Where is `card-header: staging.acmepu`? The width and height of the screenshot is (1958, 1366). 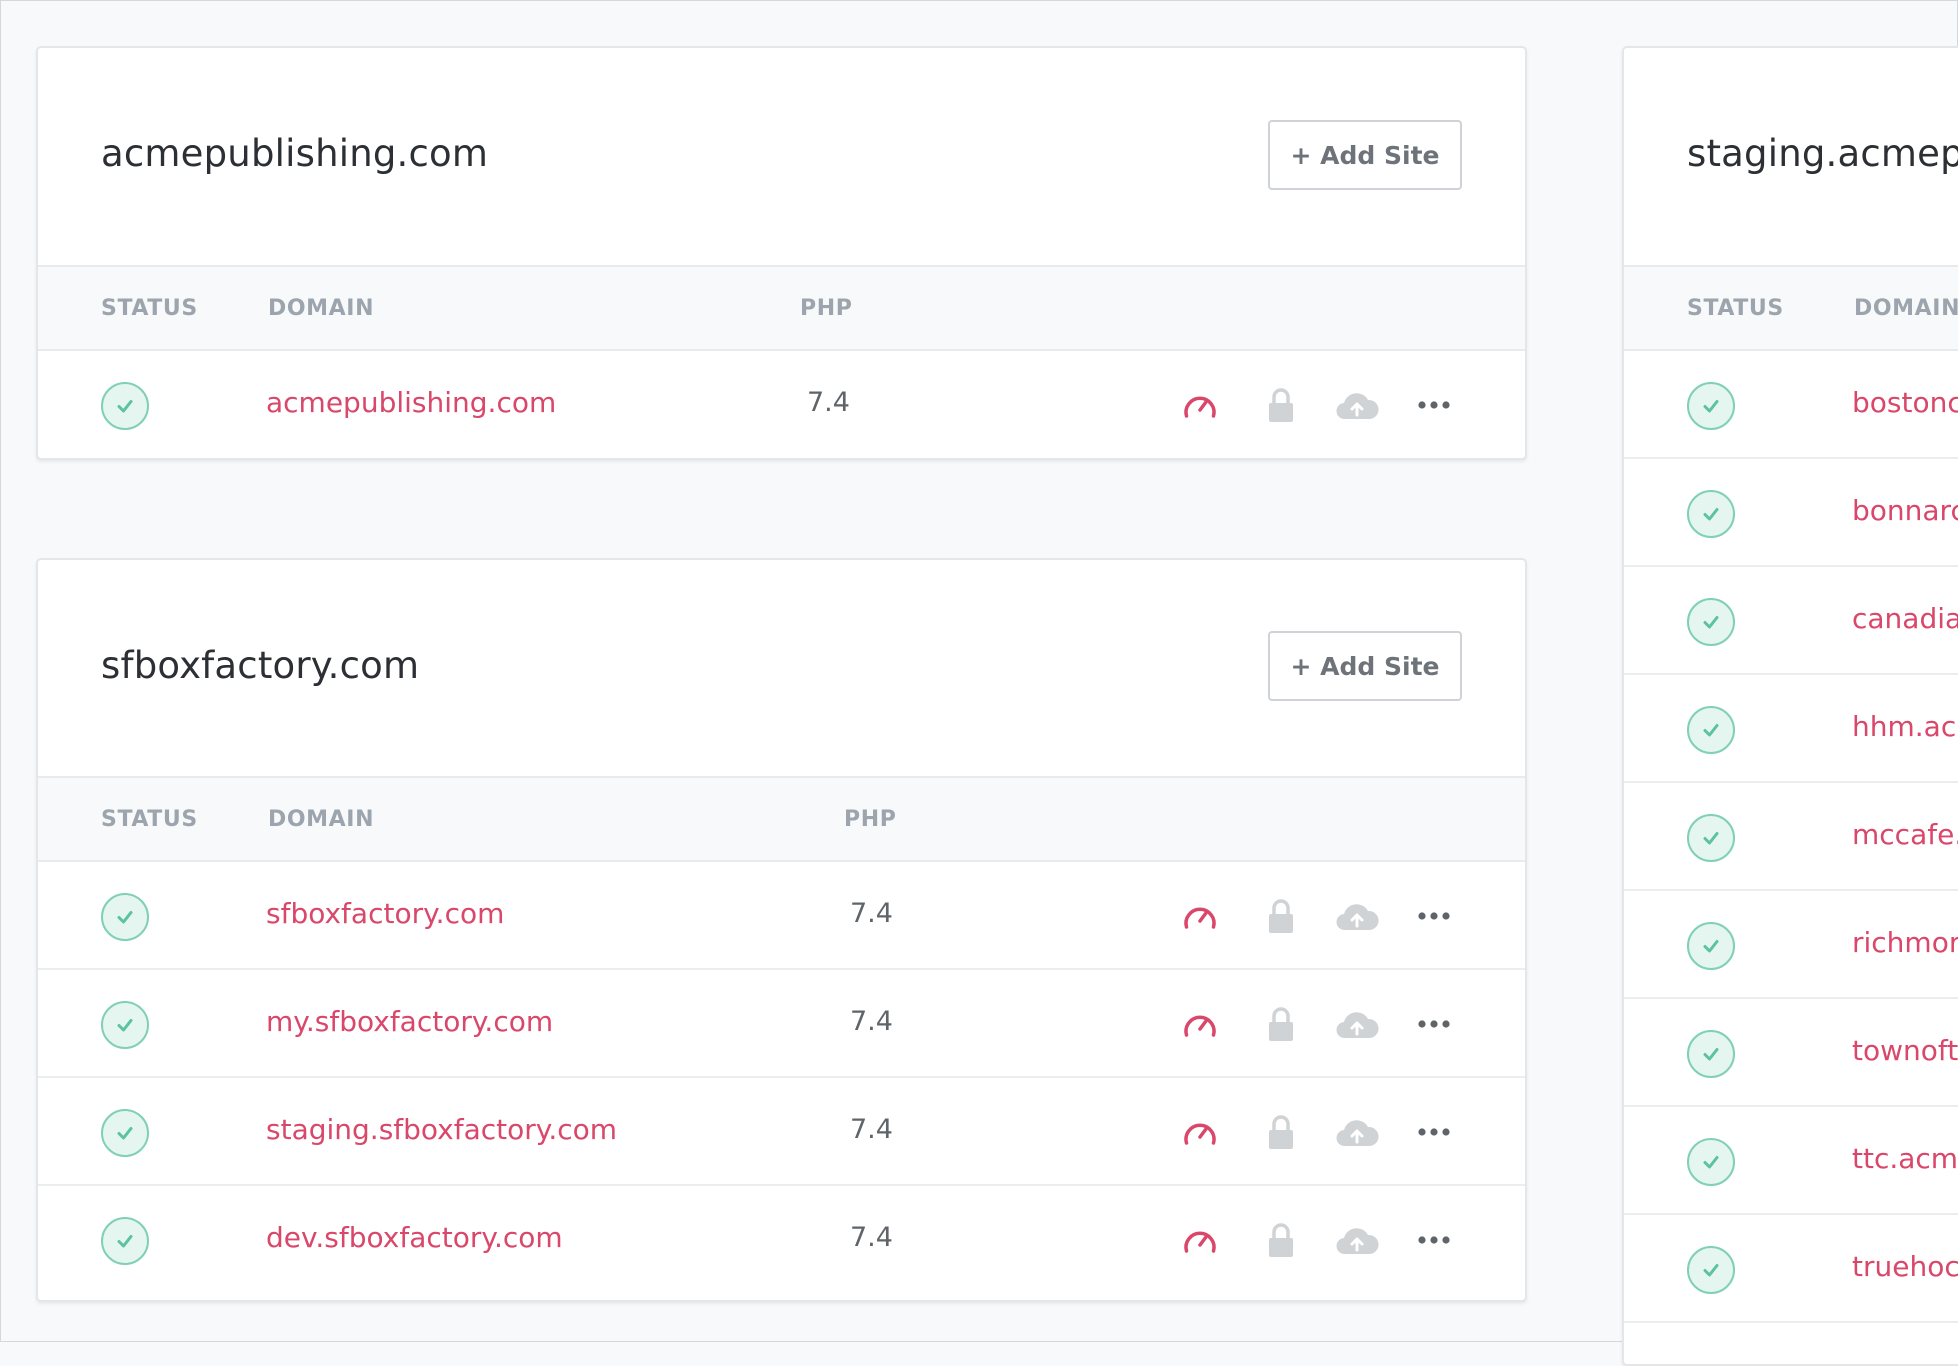
card-header: staging.acmepu is located at coordinates (1791, 157).